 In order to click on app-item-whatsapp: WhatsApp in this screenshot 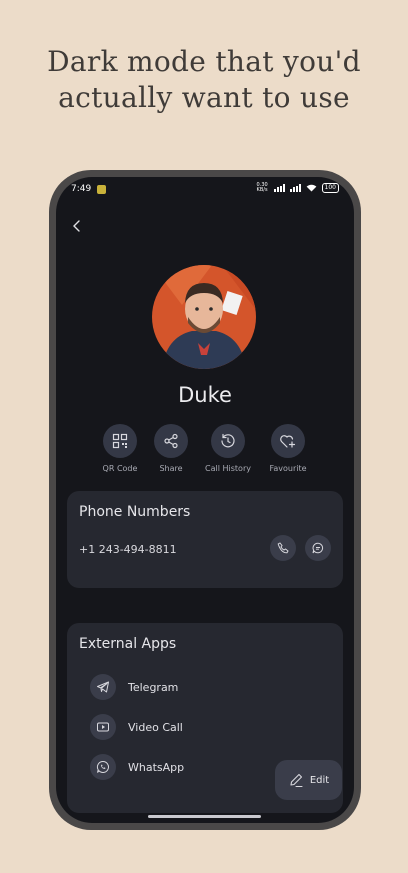, I will do `click(137, 767)`.